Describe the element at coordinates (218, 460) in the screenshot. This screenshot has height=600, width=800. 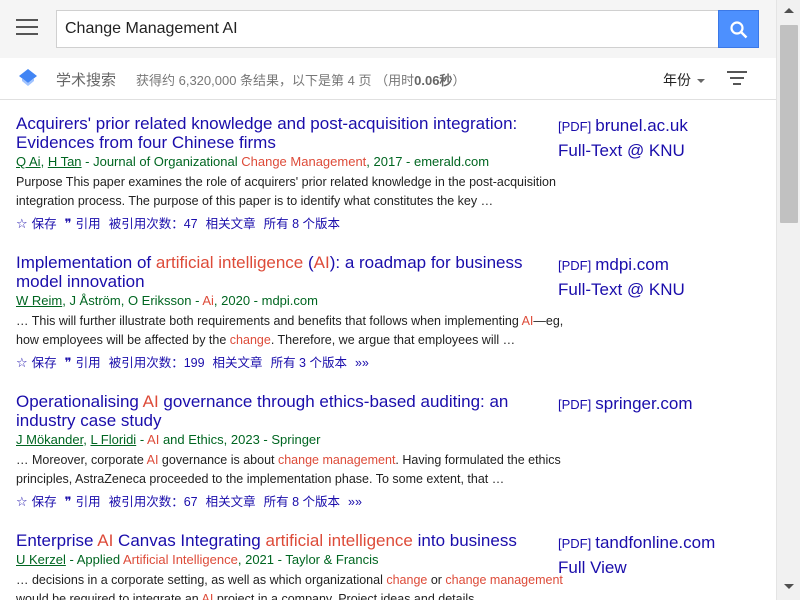
I see `snippet-segment: governance is about` at that location.